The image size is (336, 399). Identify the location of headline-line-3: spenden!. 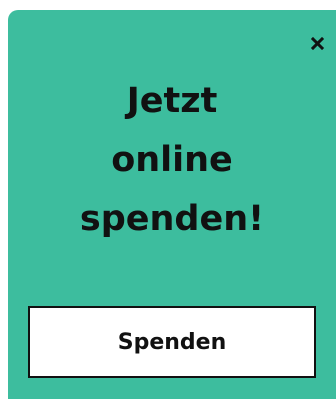
(172, 219).